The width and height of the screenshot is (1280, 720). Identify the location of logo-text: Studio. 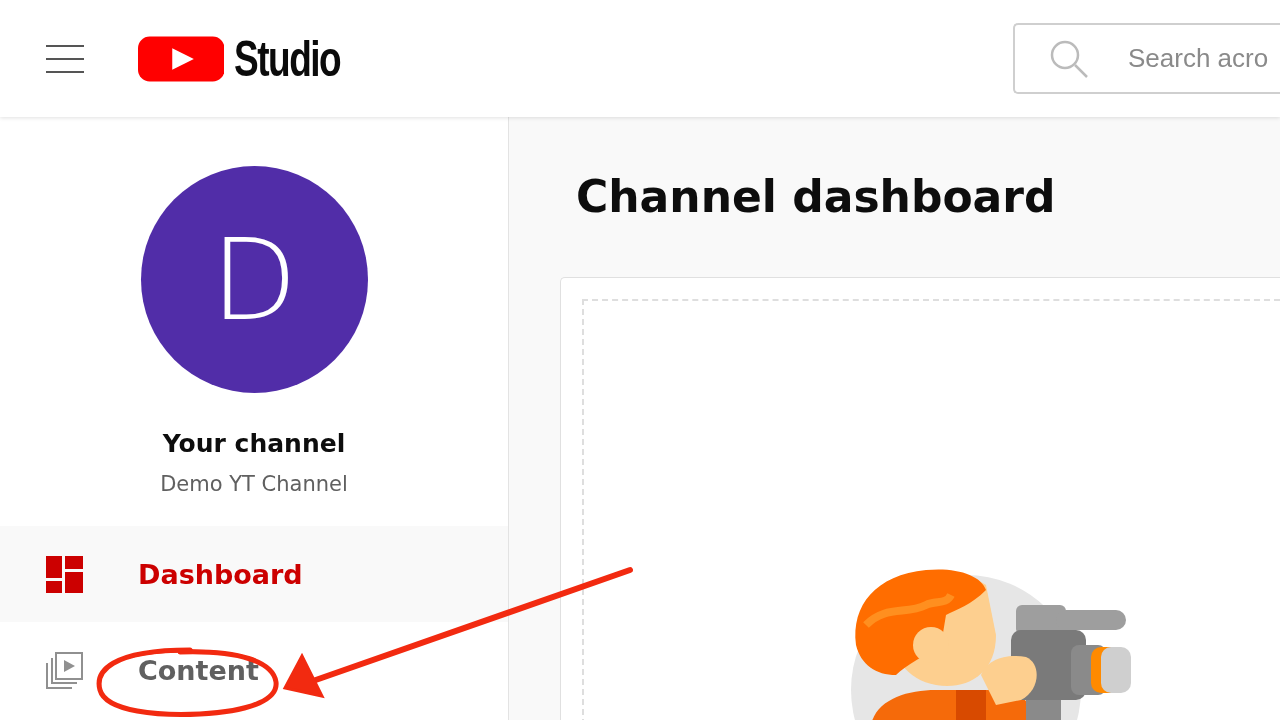
(287, 58).